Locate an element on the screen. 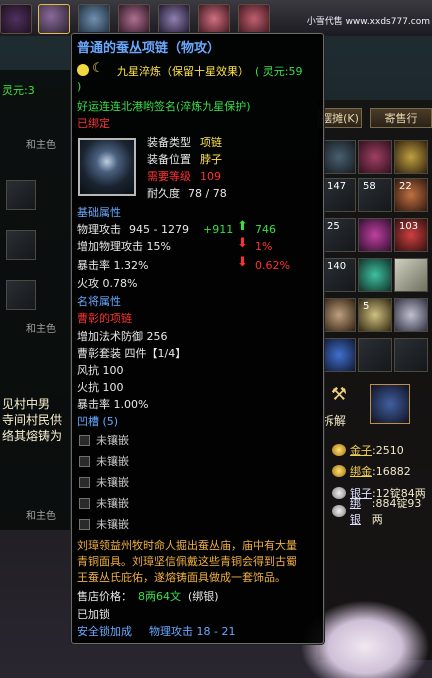 The image size is (432, 678). durability-value: 78 / 78 is located at coordinates (207, 193).